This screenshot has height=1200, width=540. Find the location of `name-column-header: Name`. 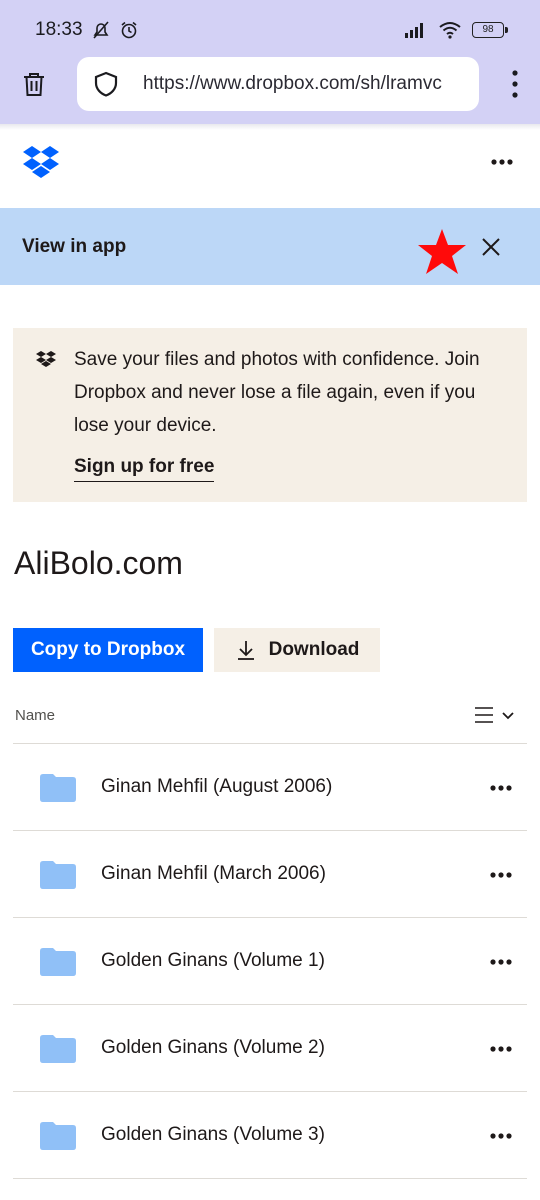

name-column-header: Name is located at coordinates (35, 715).